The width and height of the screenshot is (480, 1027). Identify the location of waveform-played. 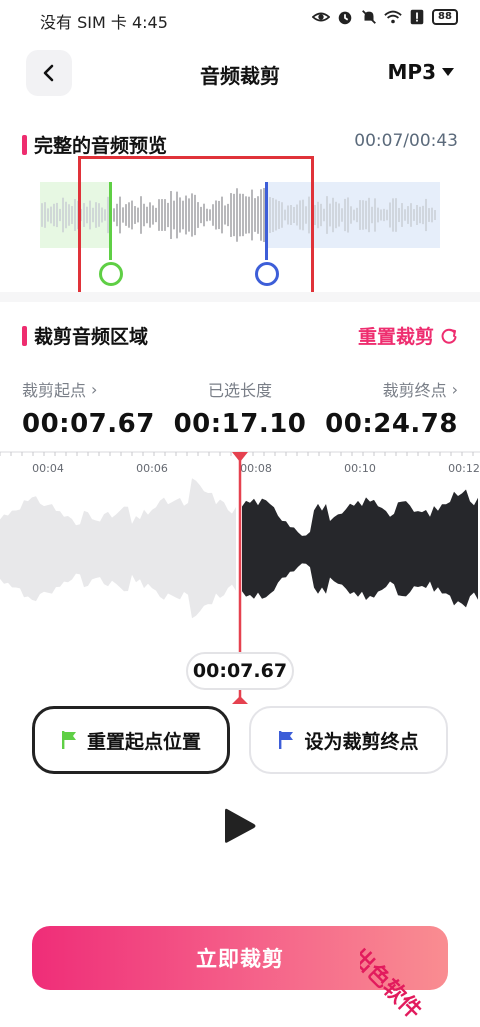
(118, 548).